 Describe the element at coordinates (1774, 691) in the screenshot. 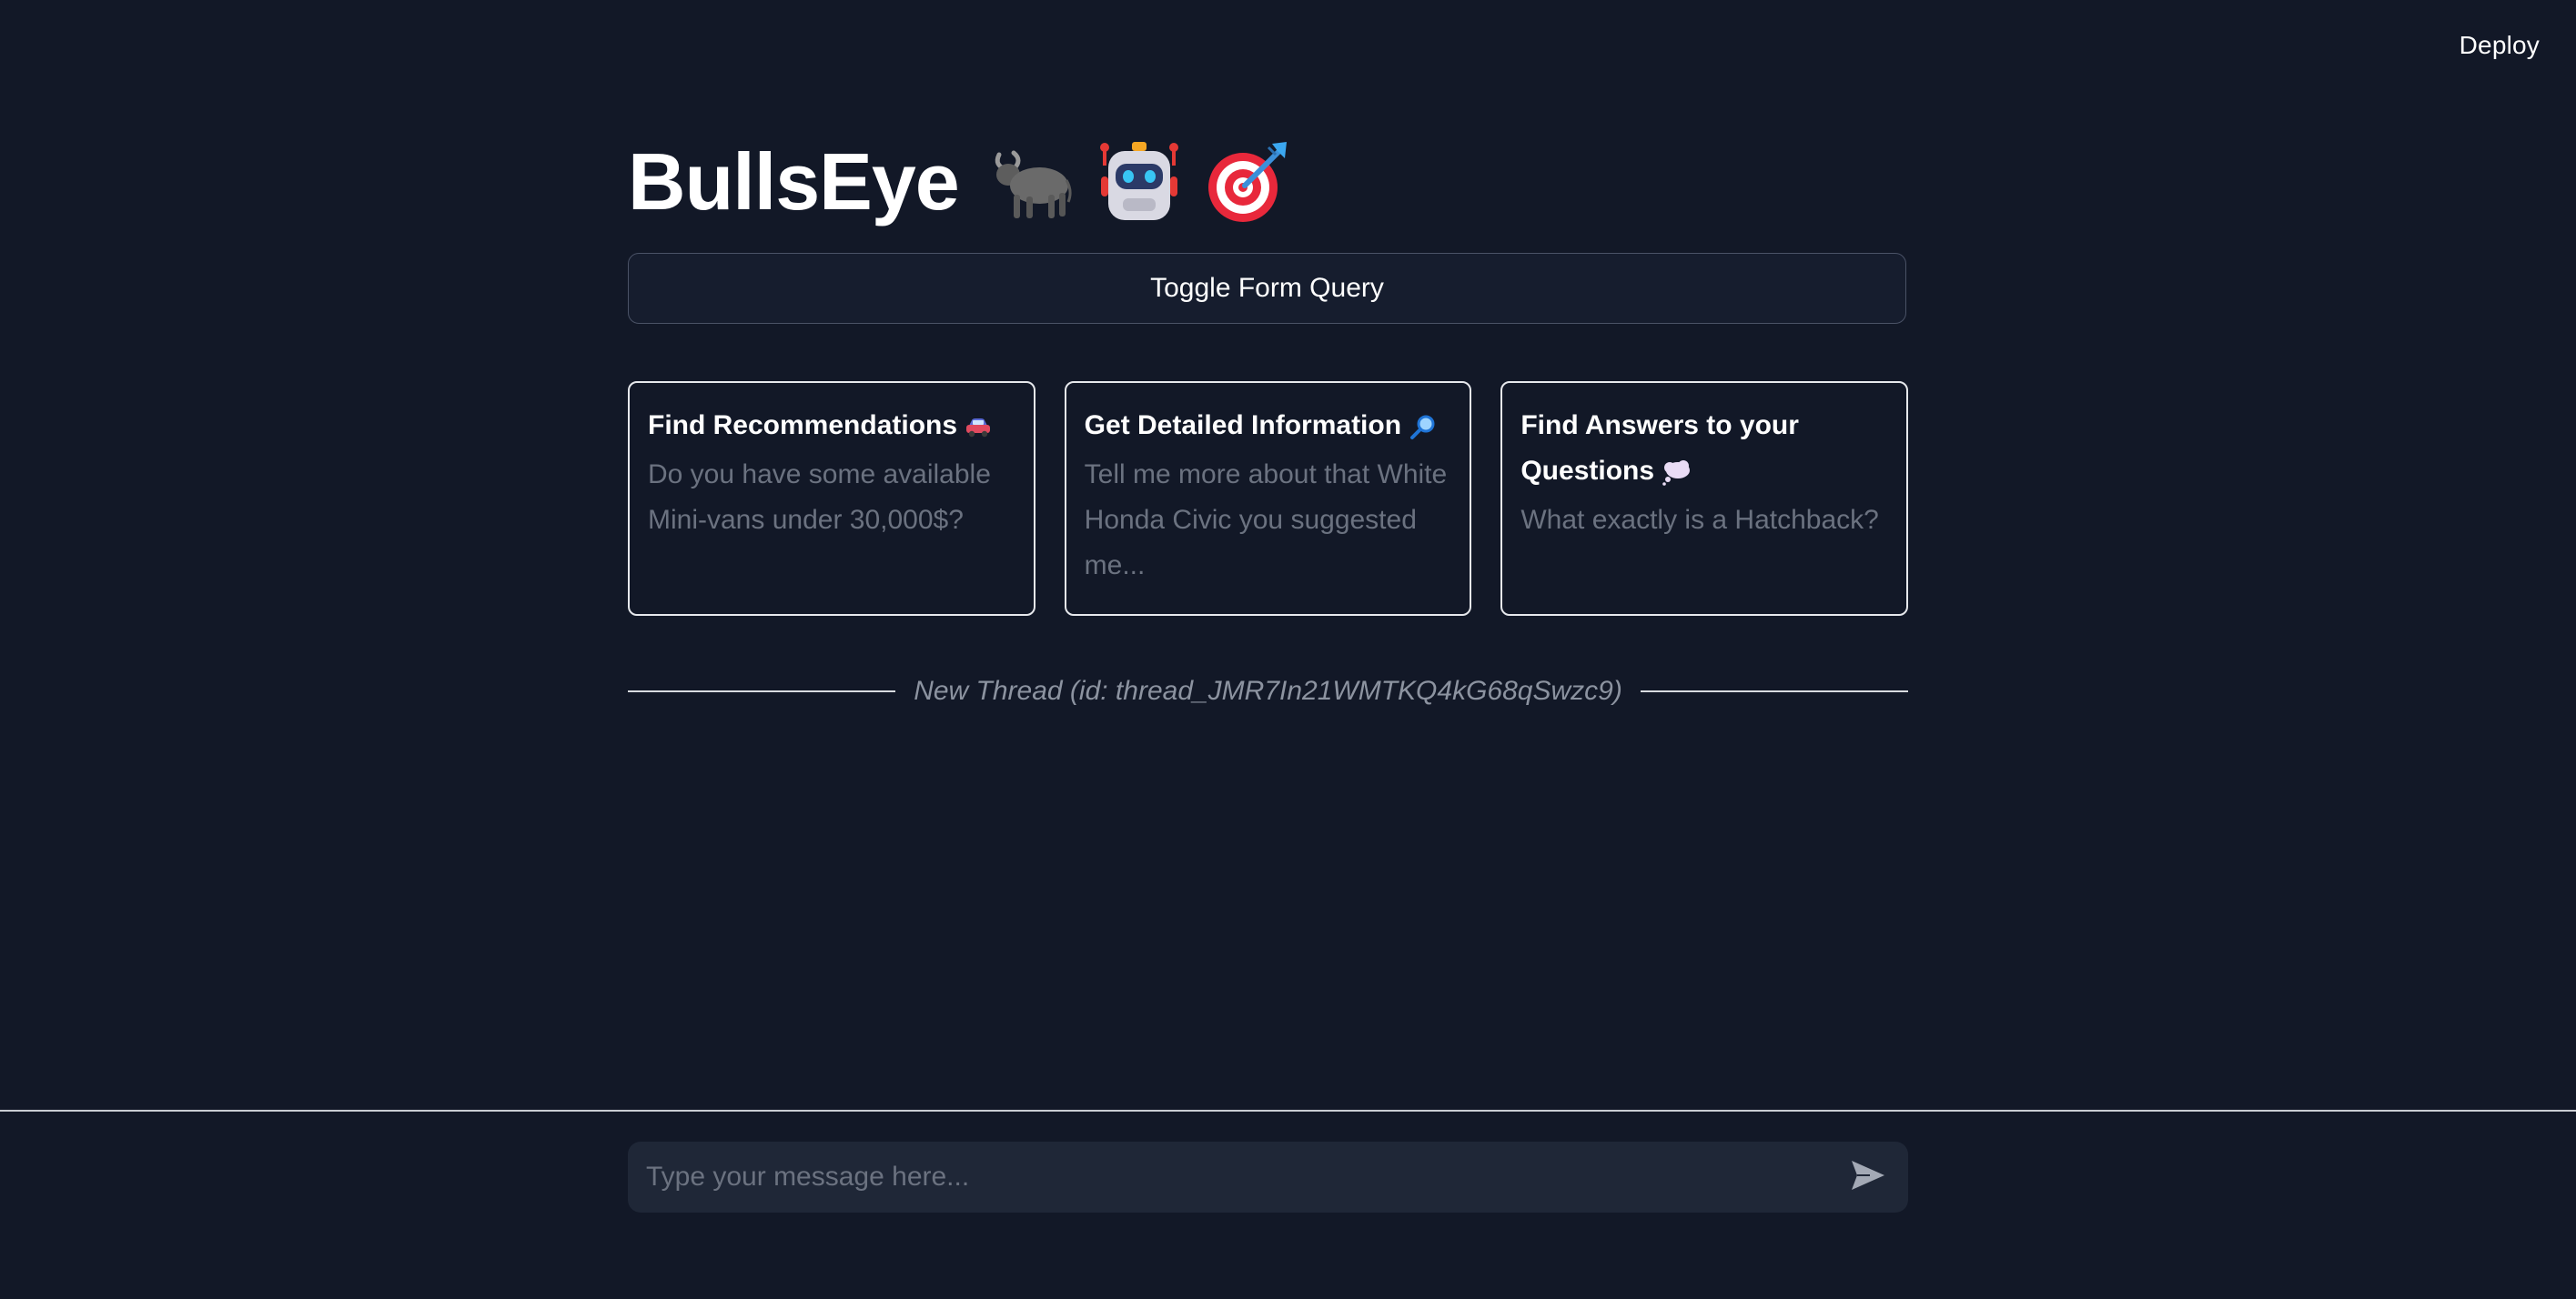

I see `divider-line-right` at that location.